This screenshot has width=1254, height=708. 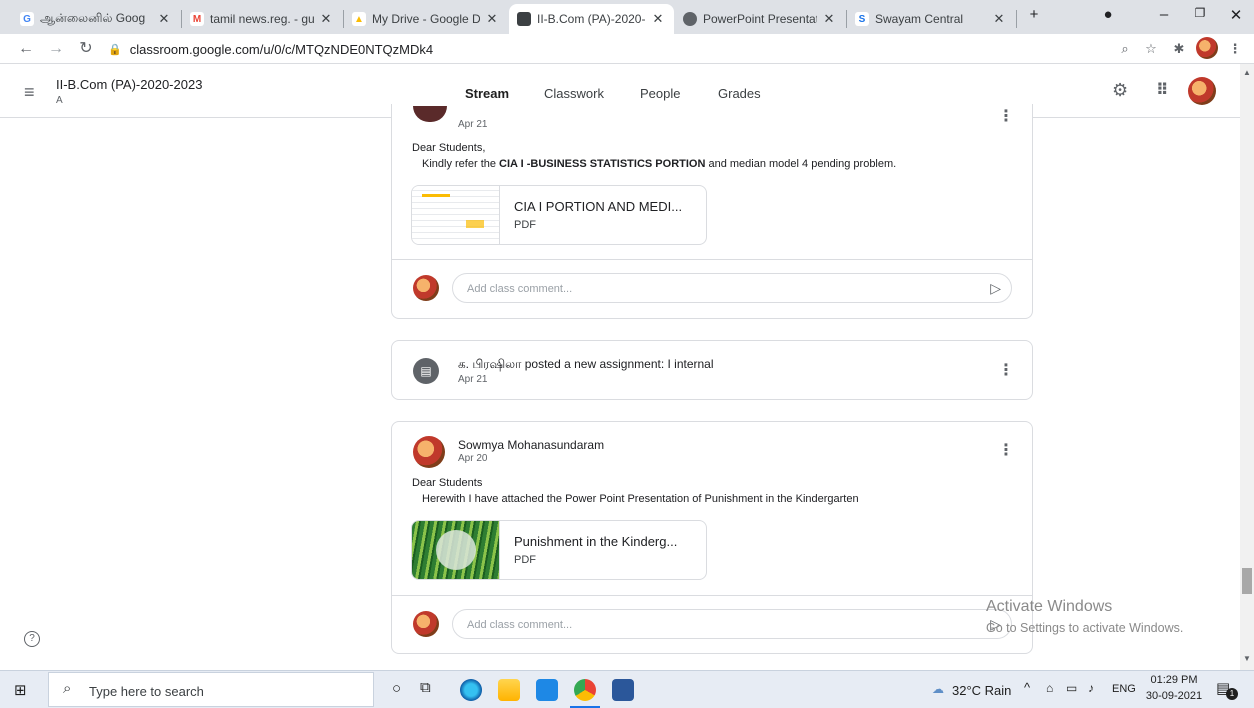 I want to click on browser-tab-active: II-B.Com (PA)-2020-20 ✕, so click(x=591, y=19).